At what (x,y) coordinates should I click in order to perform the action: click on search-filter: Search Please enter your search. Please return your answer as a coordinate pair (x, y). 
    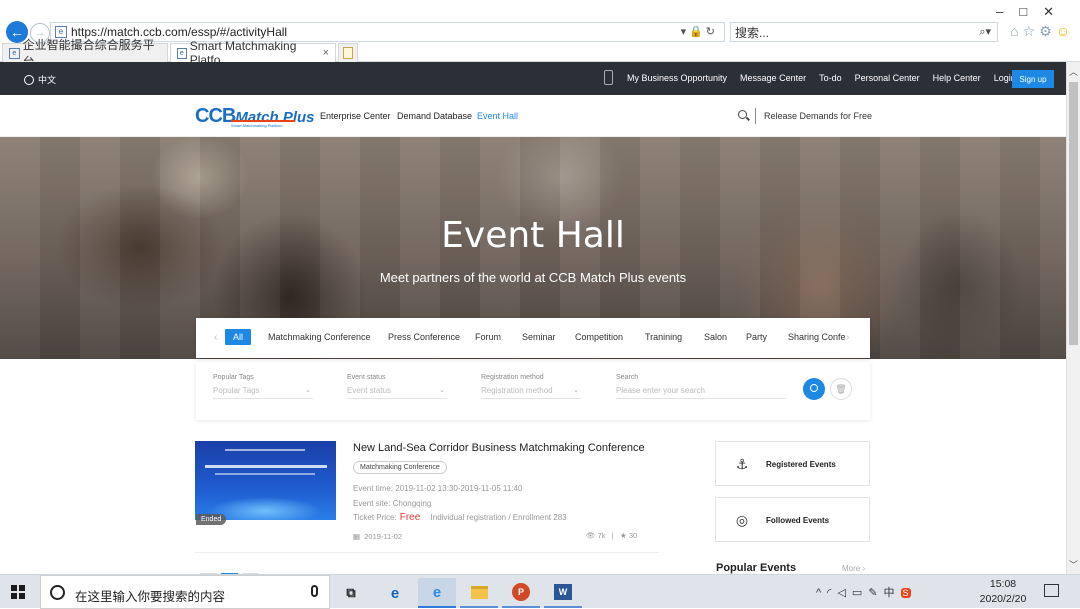
    Looking at the image, I should click on (701, 386).